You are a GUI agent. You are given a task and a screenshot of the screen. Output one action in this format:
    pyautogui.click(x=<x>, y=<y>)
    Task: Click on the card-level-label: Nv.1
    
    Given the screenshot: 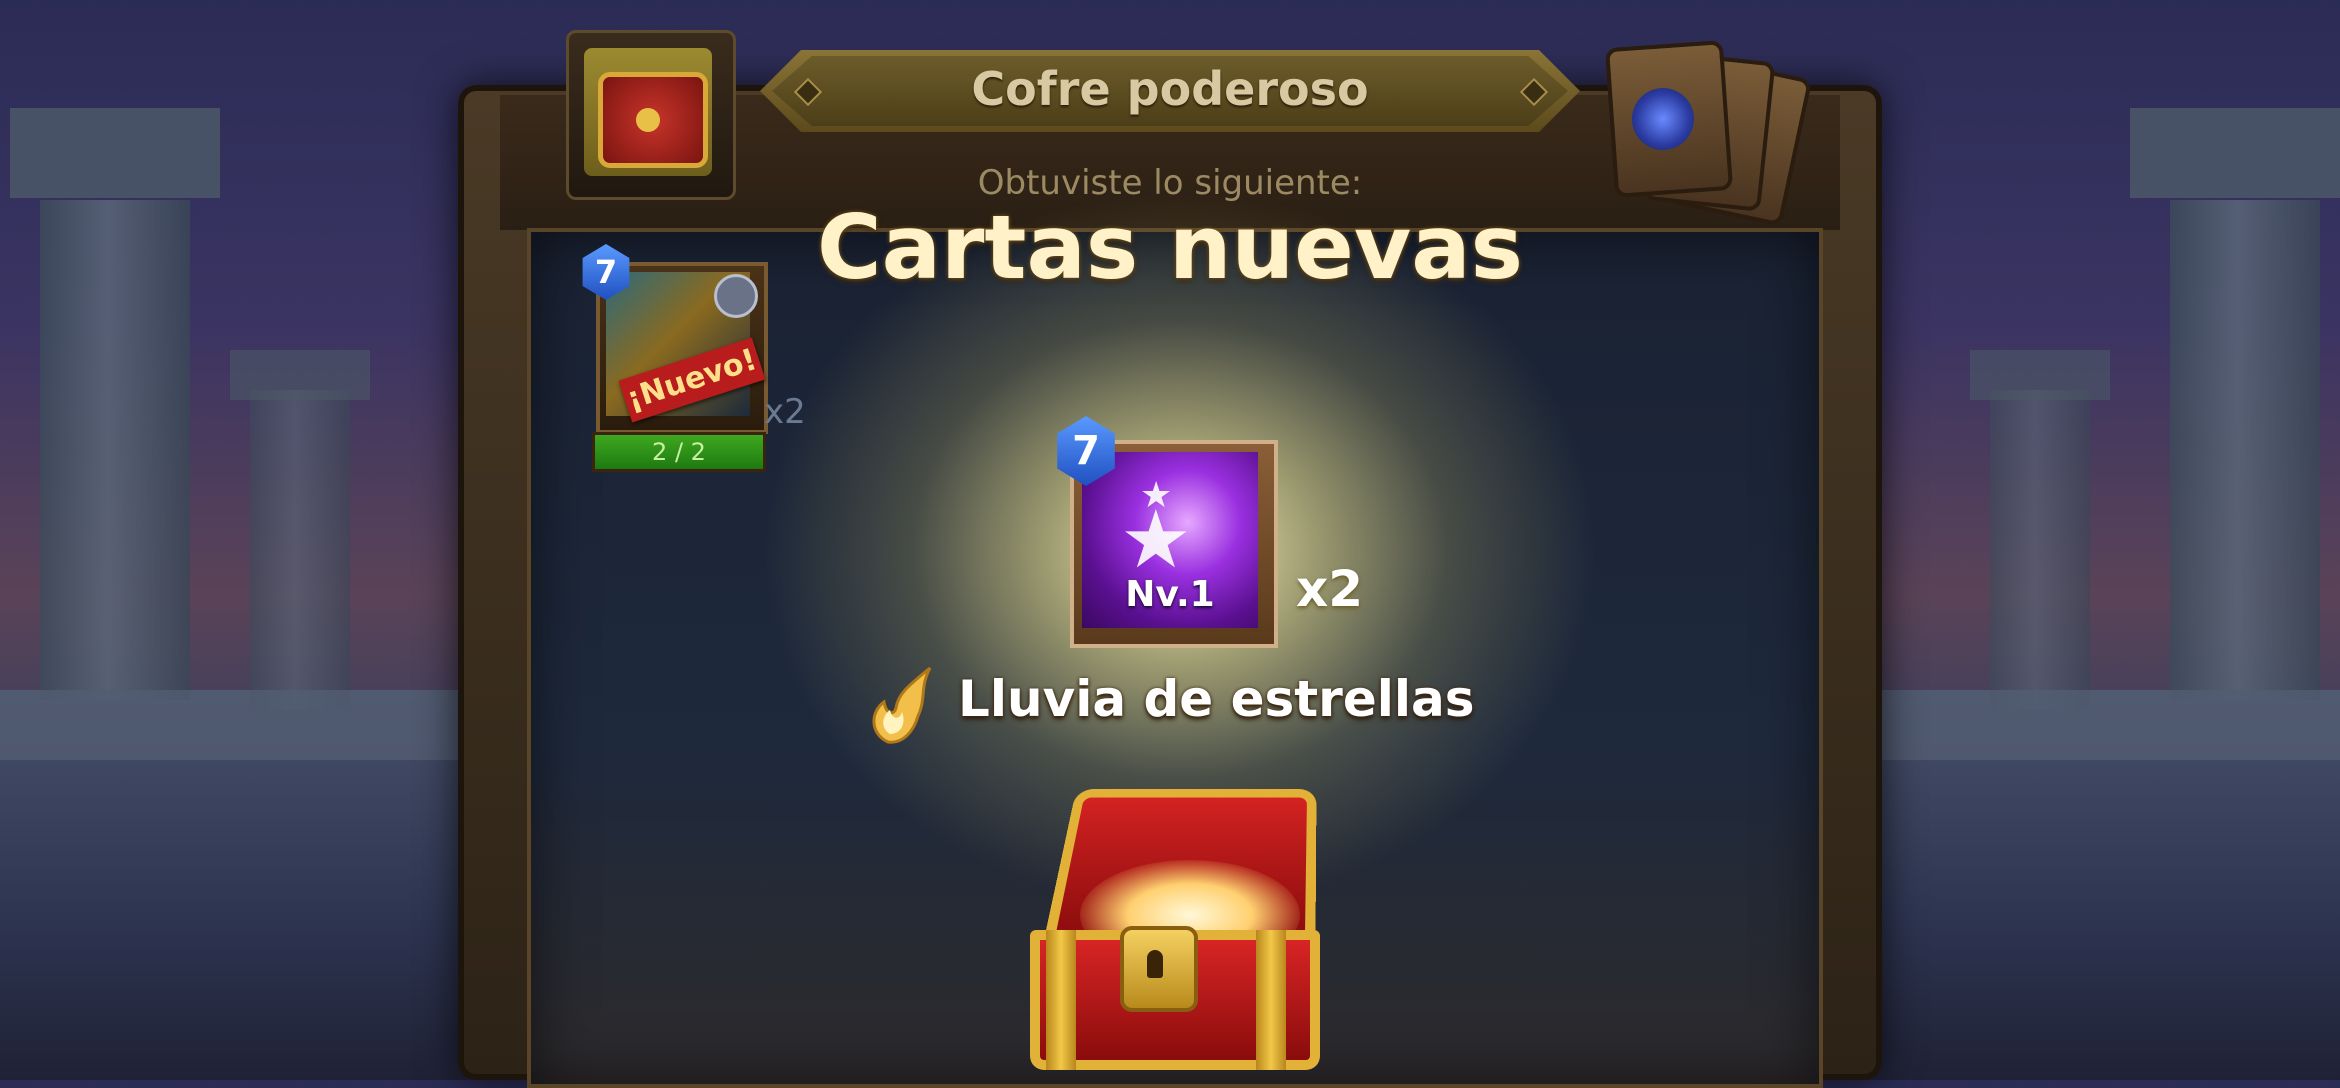 What is the action you would take?
    pyautogui.click(x=1170, y=594)
    